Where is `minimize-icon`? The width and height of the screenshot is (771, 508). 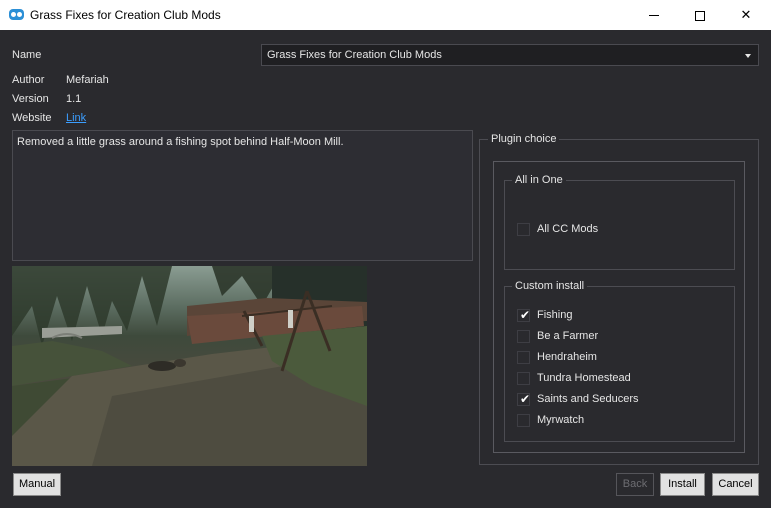
minimize-icon is located at coordinates (654, 16).